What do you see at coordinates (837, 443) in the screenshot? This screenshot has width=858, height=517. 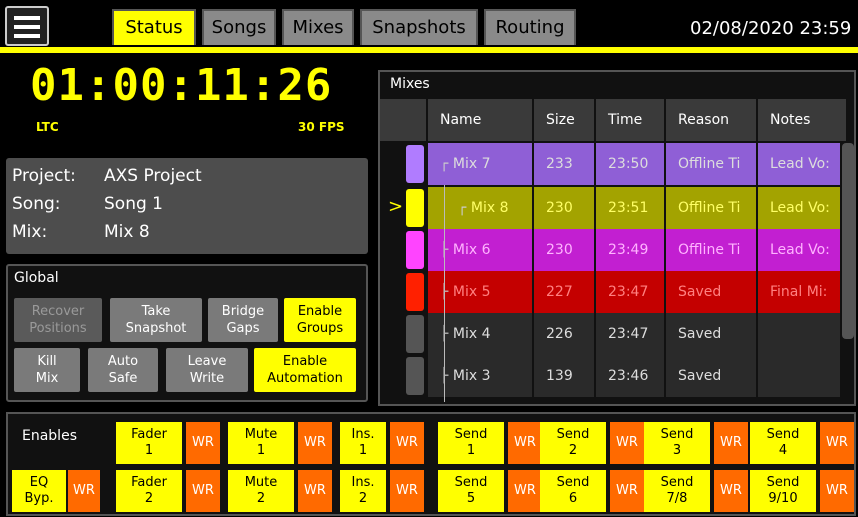 I see `send-4-write-button: WR` at bounding box center [837, 443].